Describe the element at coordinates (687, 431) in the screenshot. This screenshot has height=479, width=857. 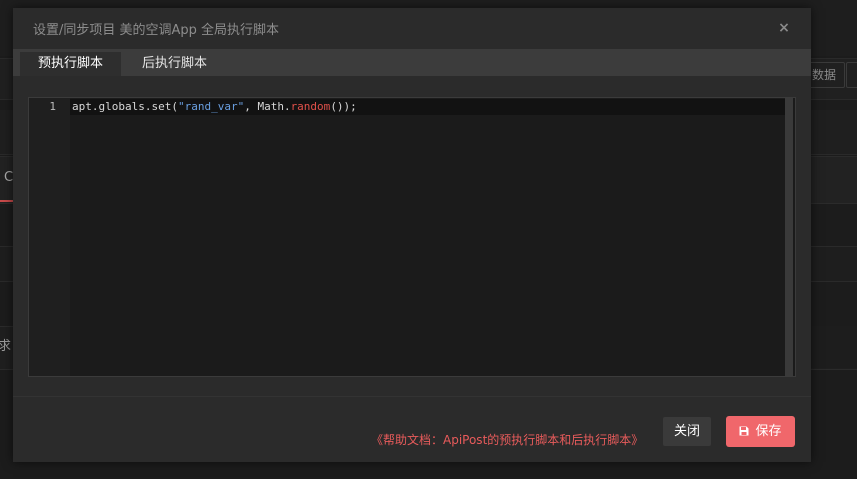
I see `close-button: 关闭` at that location.